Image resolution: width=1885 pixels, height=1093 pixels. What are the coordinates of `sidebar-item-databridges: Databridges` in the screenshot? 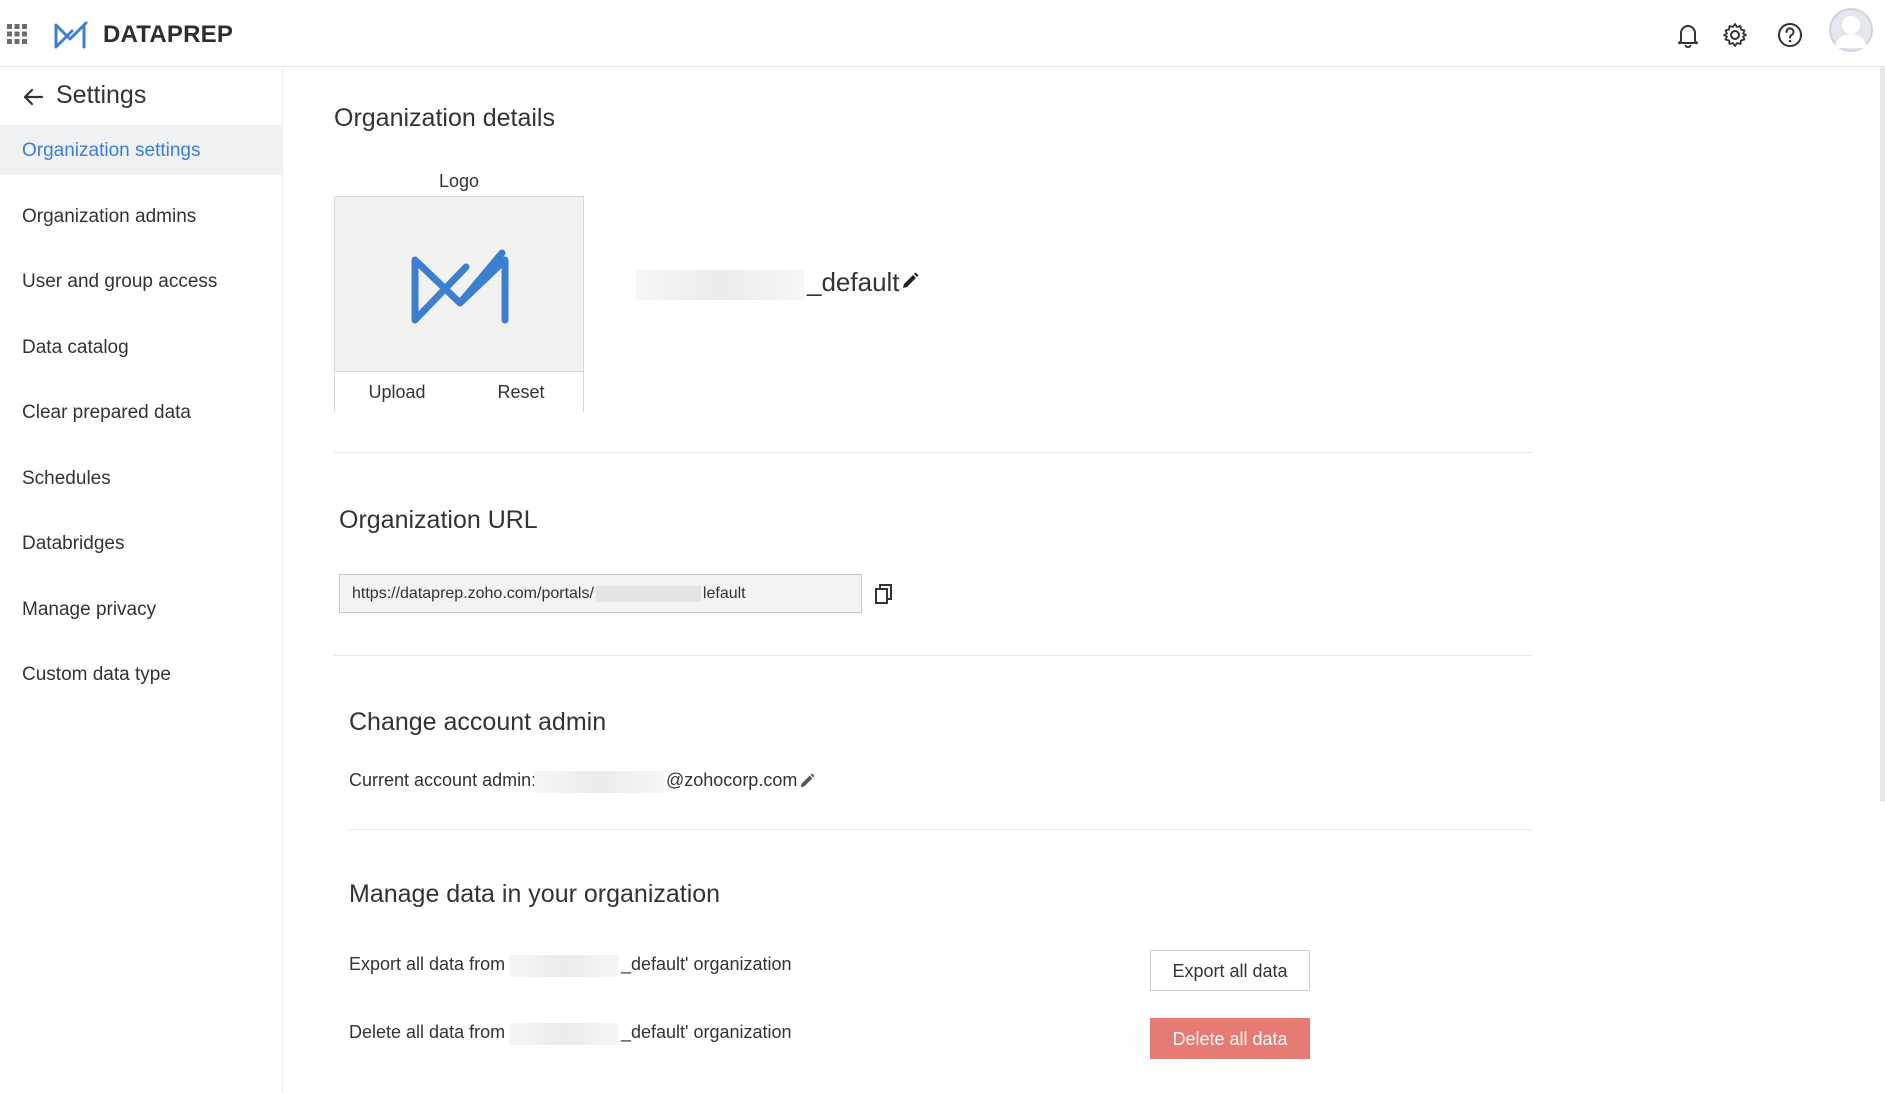 It's located at (141, 543).